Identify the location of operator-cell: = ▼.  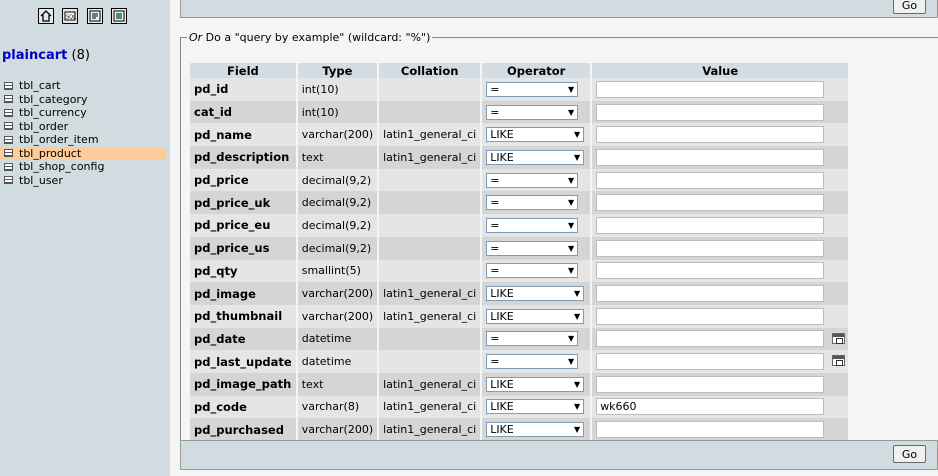
(536, 248).